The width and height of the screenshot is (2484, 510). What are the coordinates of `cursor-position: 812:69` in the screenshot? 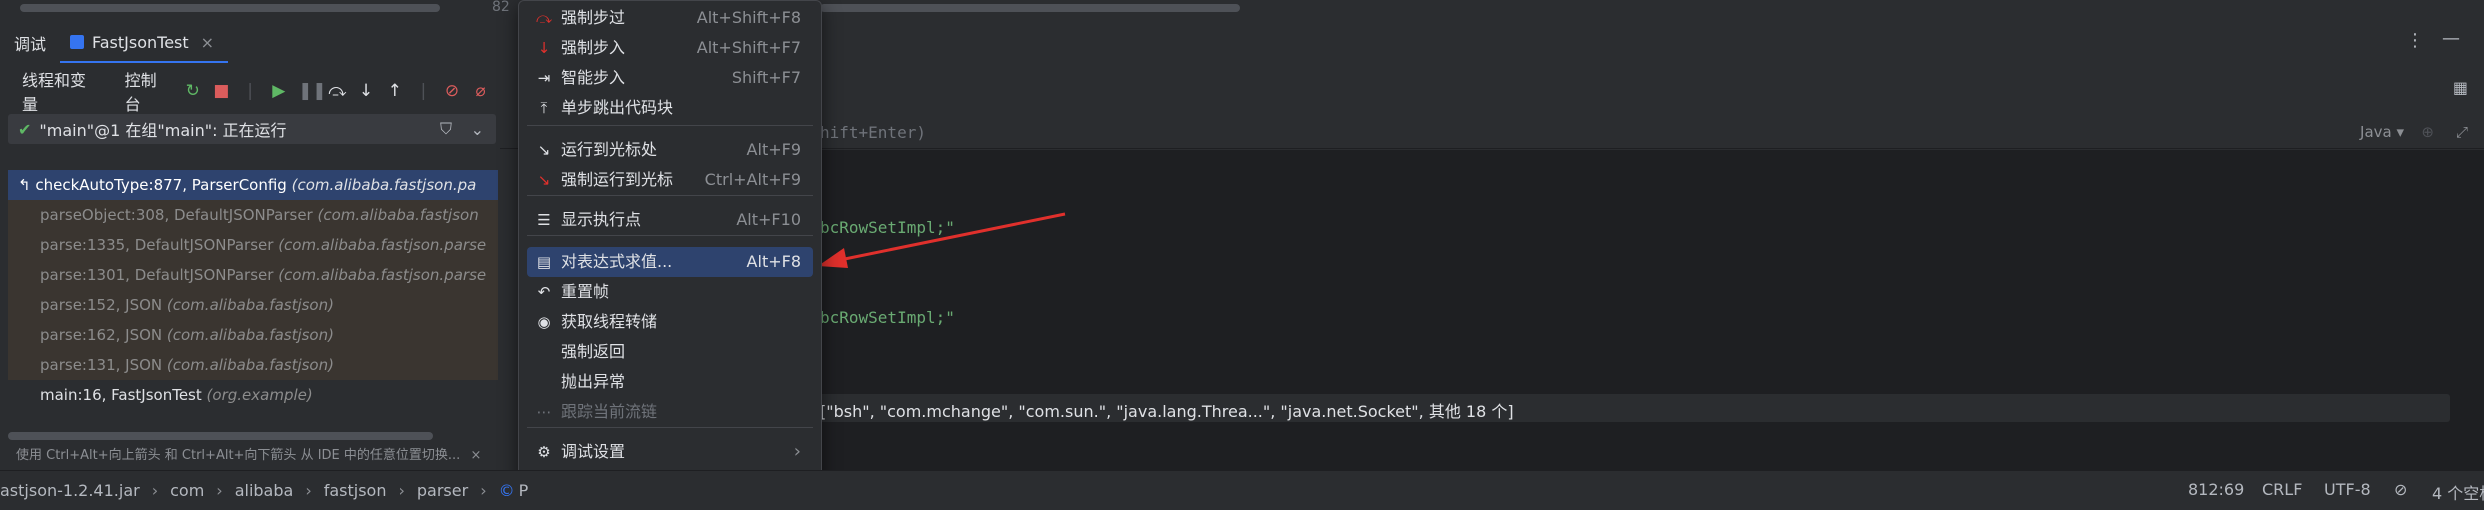 It's located at (2216, 489).